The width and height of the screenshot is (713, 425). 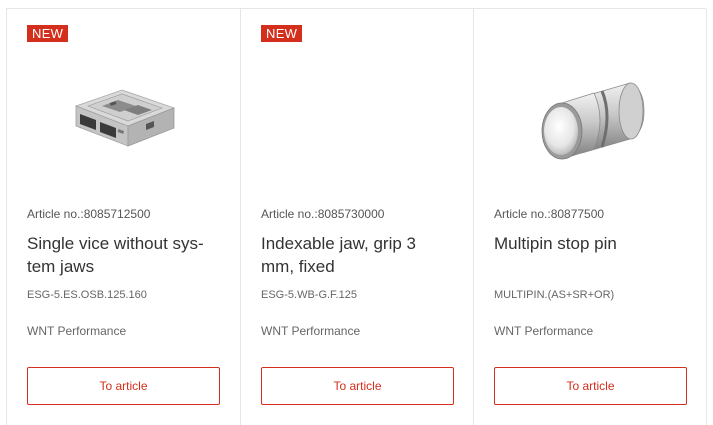 I want to click on product-title-line-2: mm, fixed, so click(x=298, y=266).